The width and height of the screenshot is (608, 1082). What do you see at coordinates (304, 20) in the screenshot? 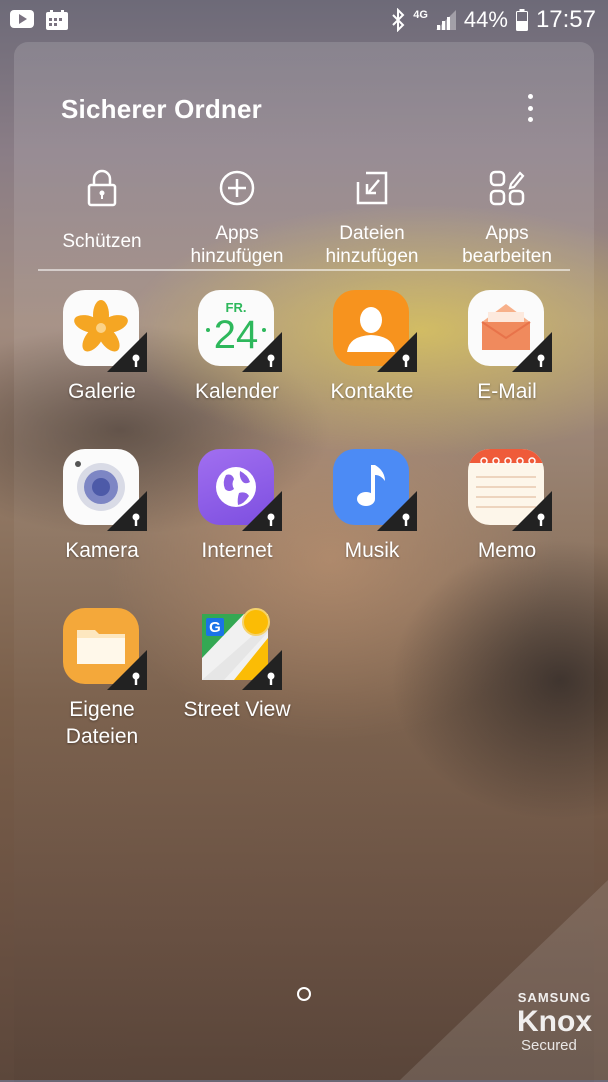
I see `status-bar: 4G 44% 17:57` at bounding box center [304, 20].